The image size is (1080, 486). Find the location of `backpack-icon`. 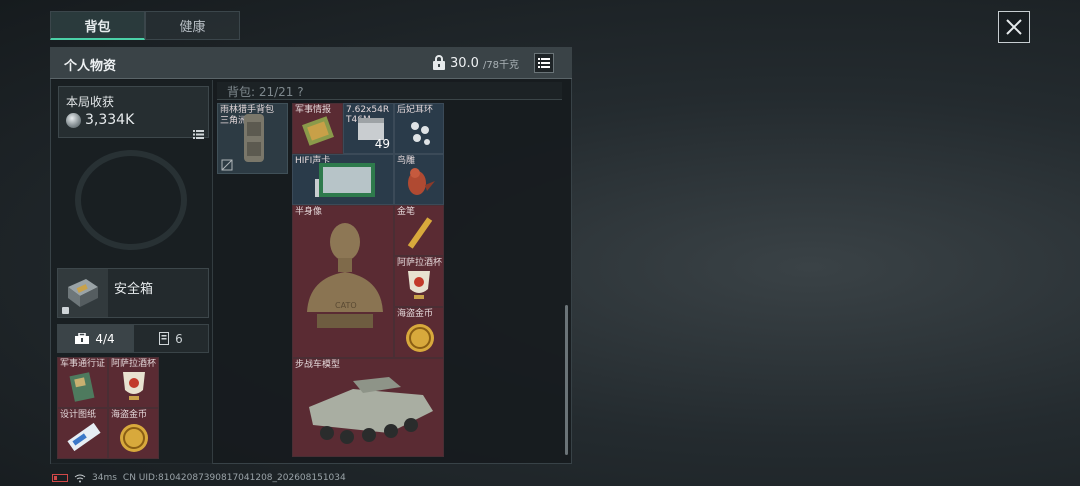

backpack-icon is located at coordinates (242, 142).